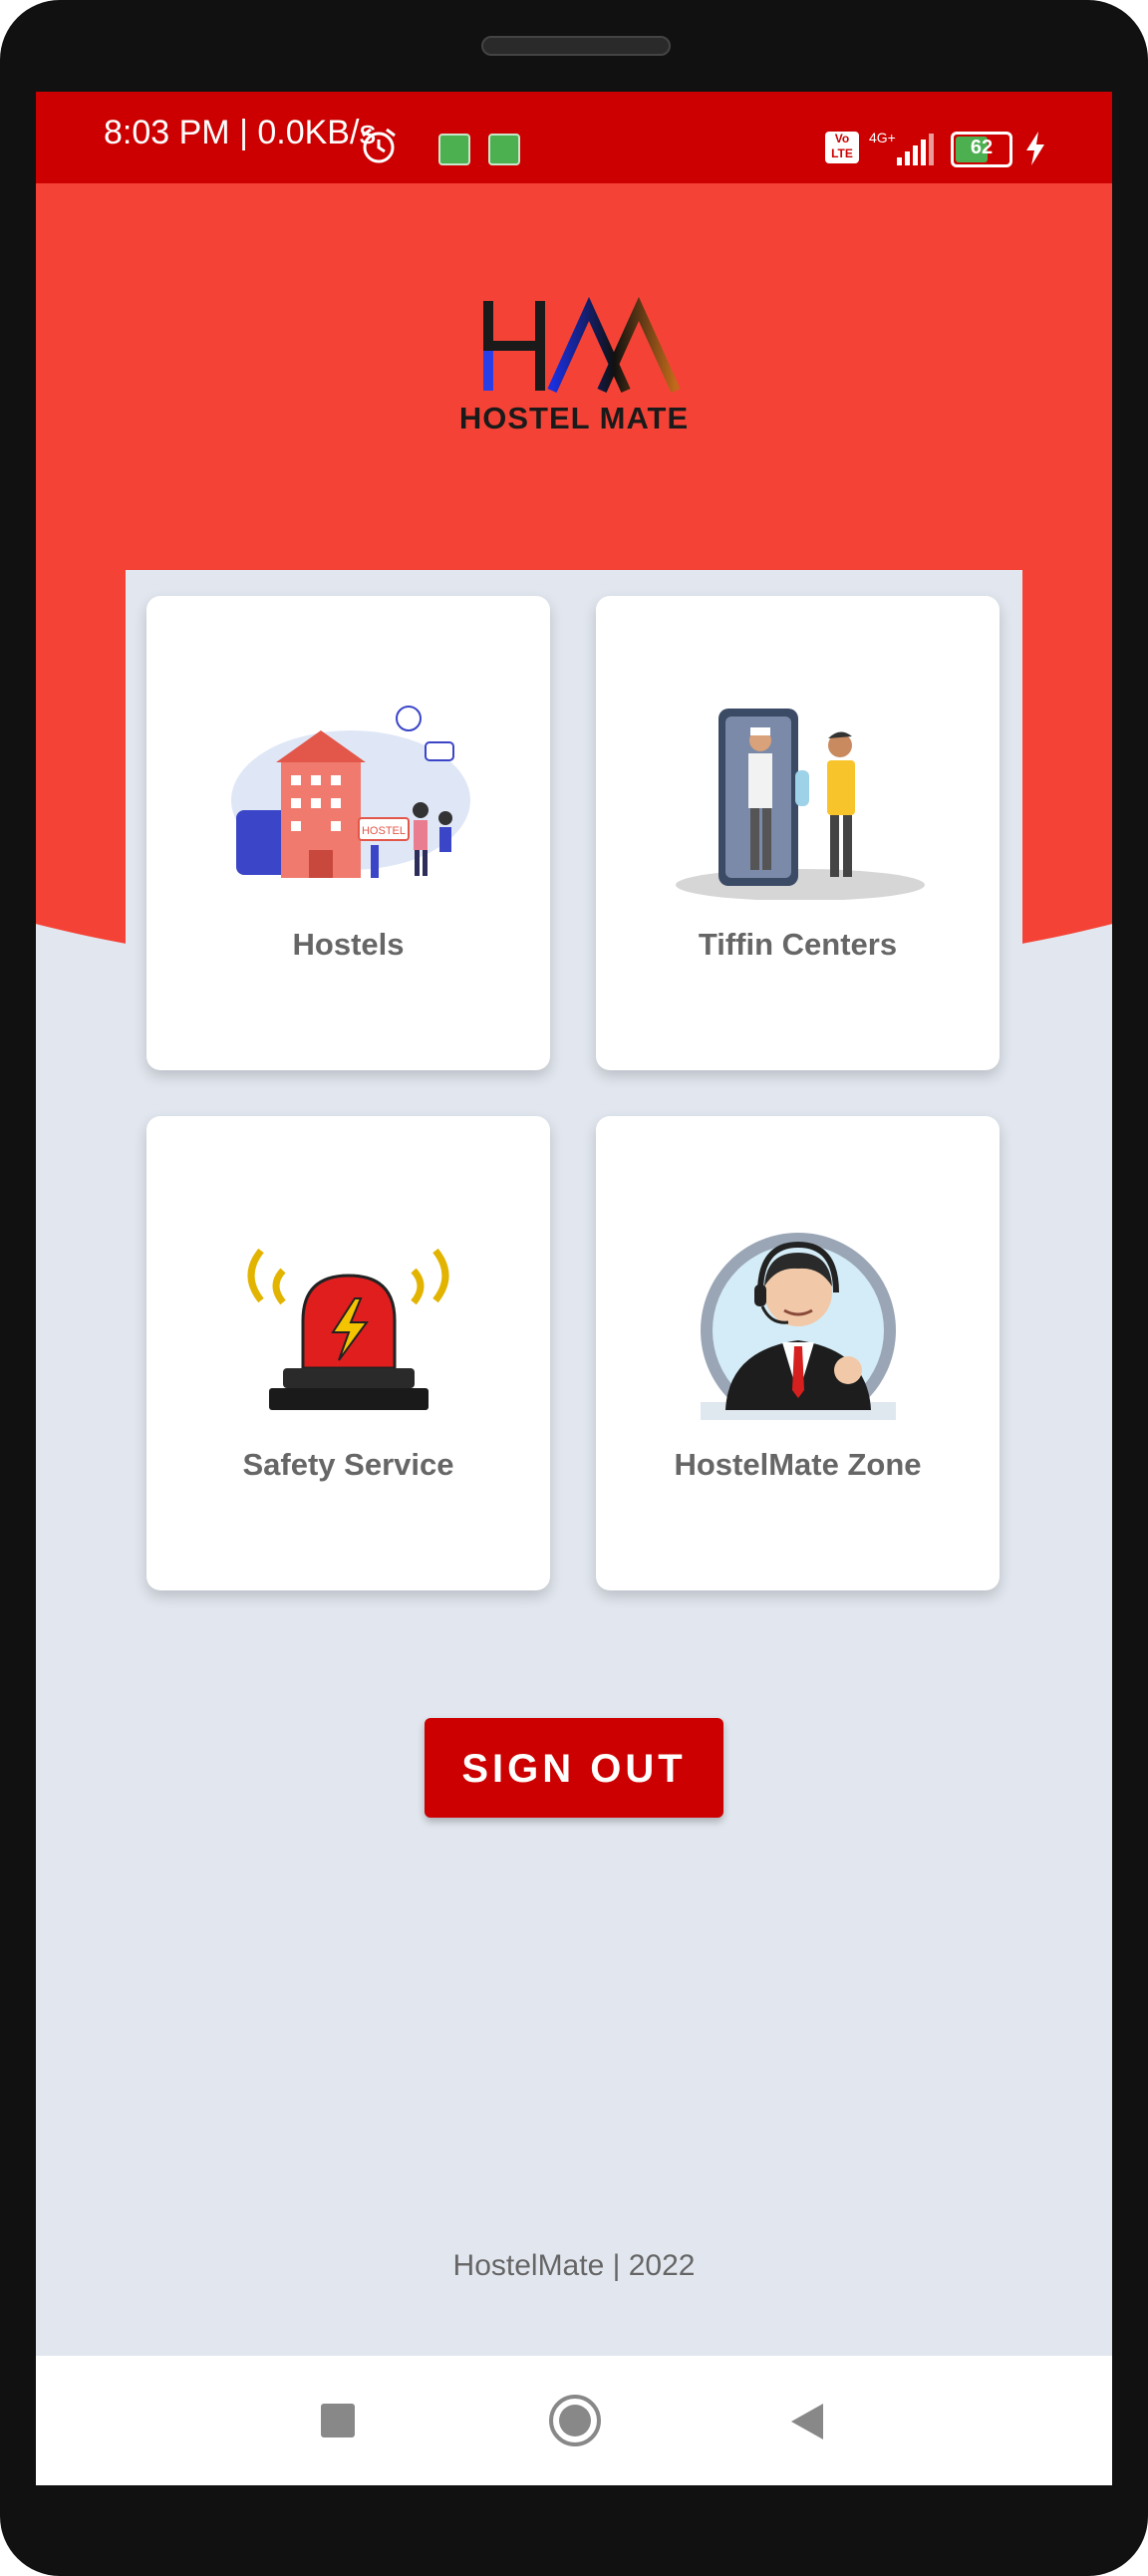 The height and width of the screenshot is (2576, 1148). I want to click on network-type: 4G+, so click(882, 137).